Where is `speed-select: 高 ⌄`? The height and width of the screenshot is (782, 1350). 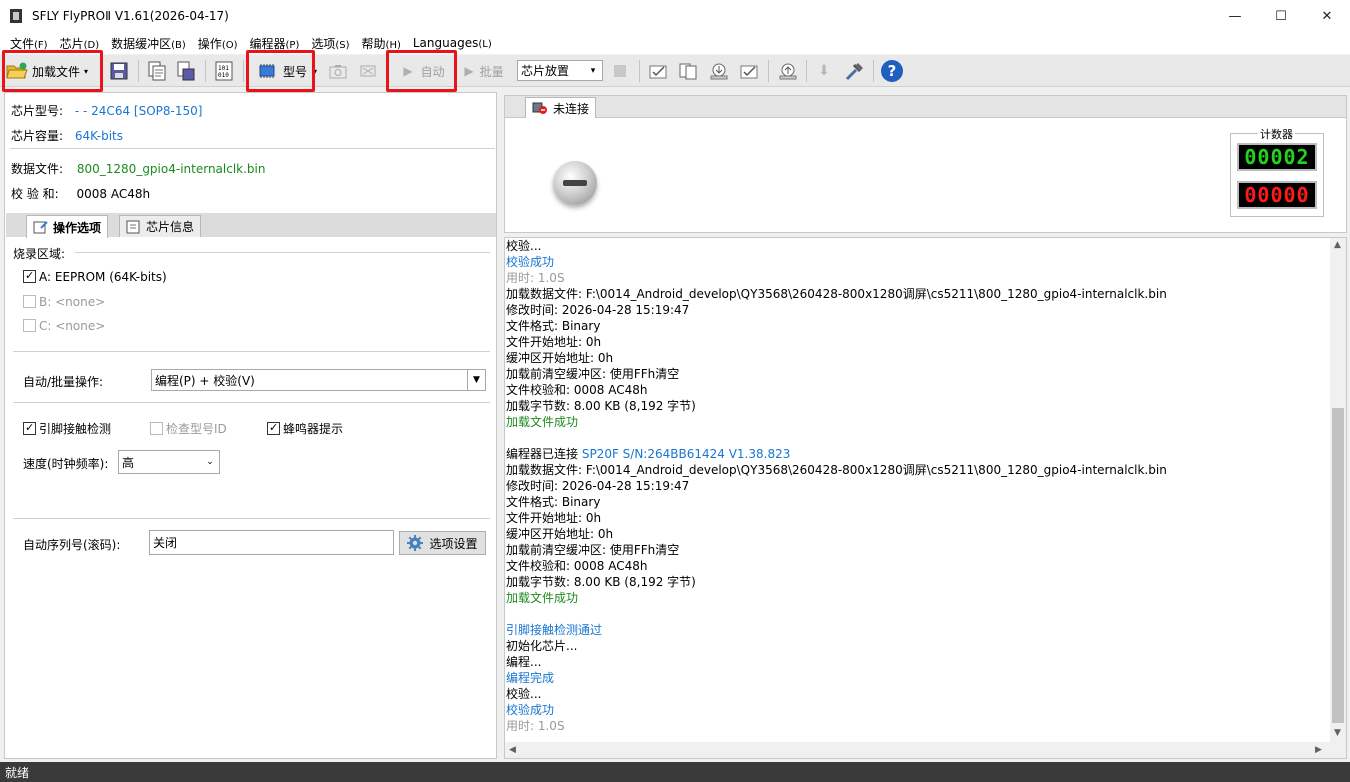 speed-select: 高 ⌄ is located at coordinates (169, 462).